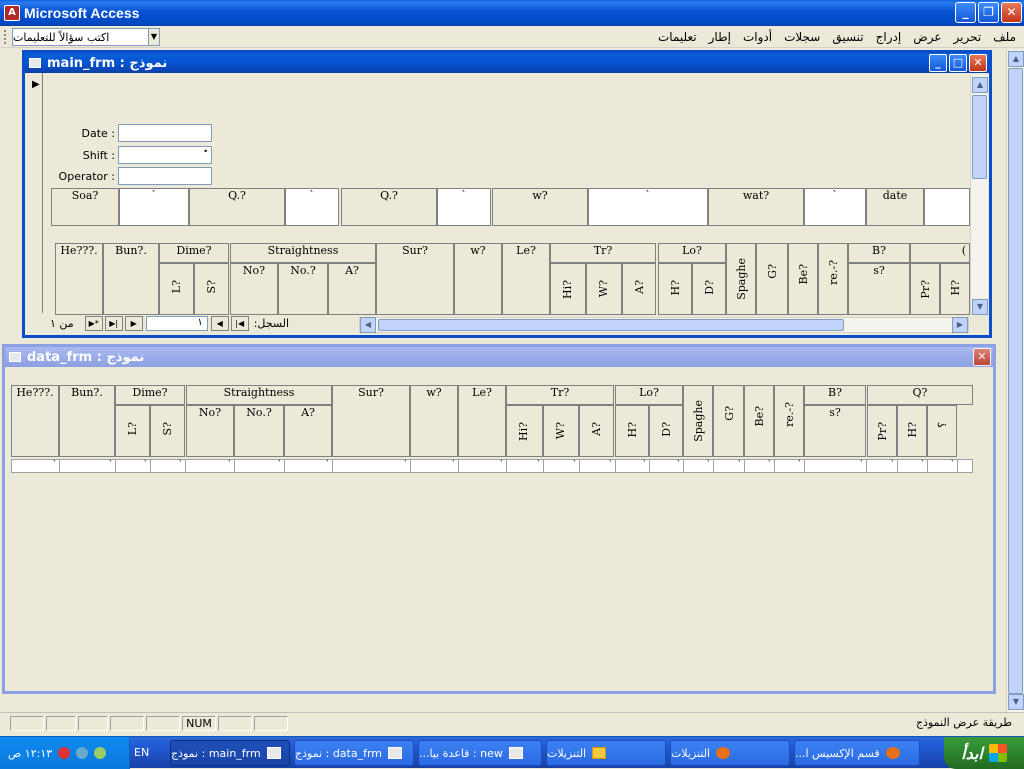 Image resolution: width=1024 pixels, height=769 pixels. Describe the element at coordinates (835, 431) in the screenshot. I see `data-sub-s2: s?` at that location.